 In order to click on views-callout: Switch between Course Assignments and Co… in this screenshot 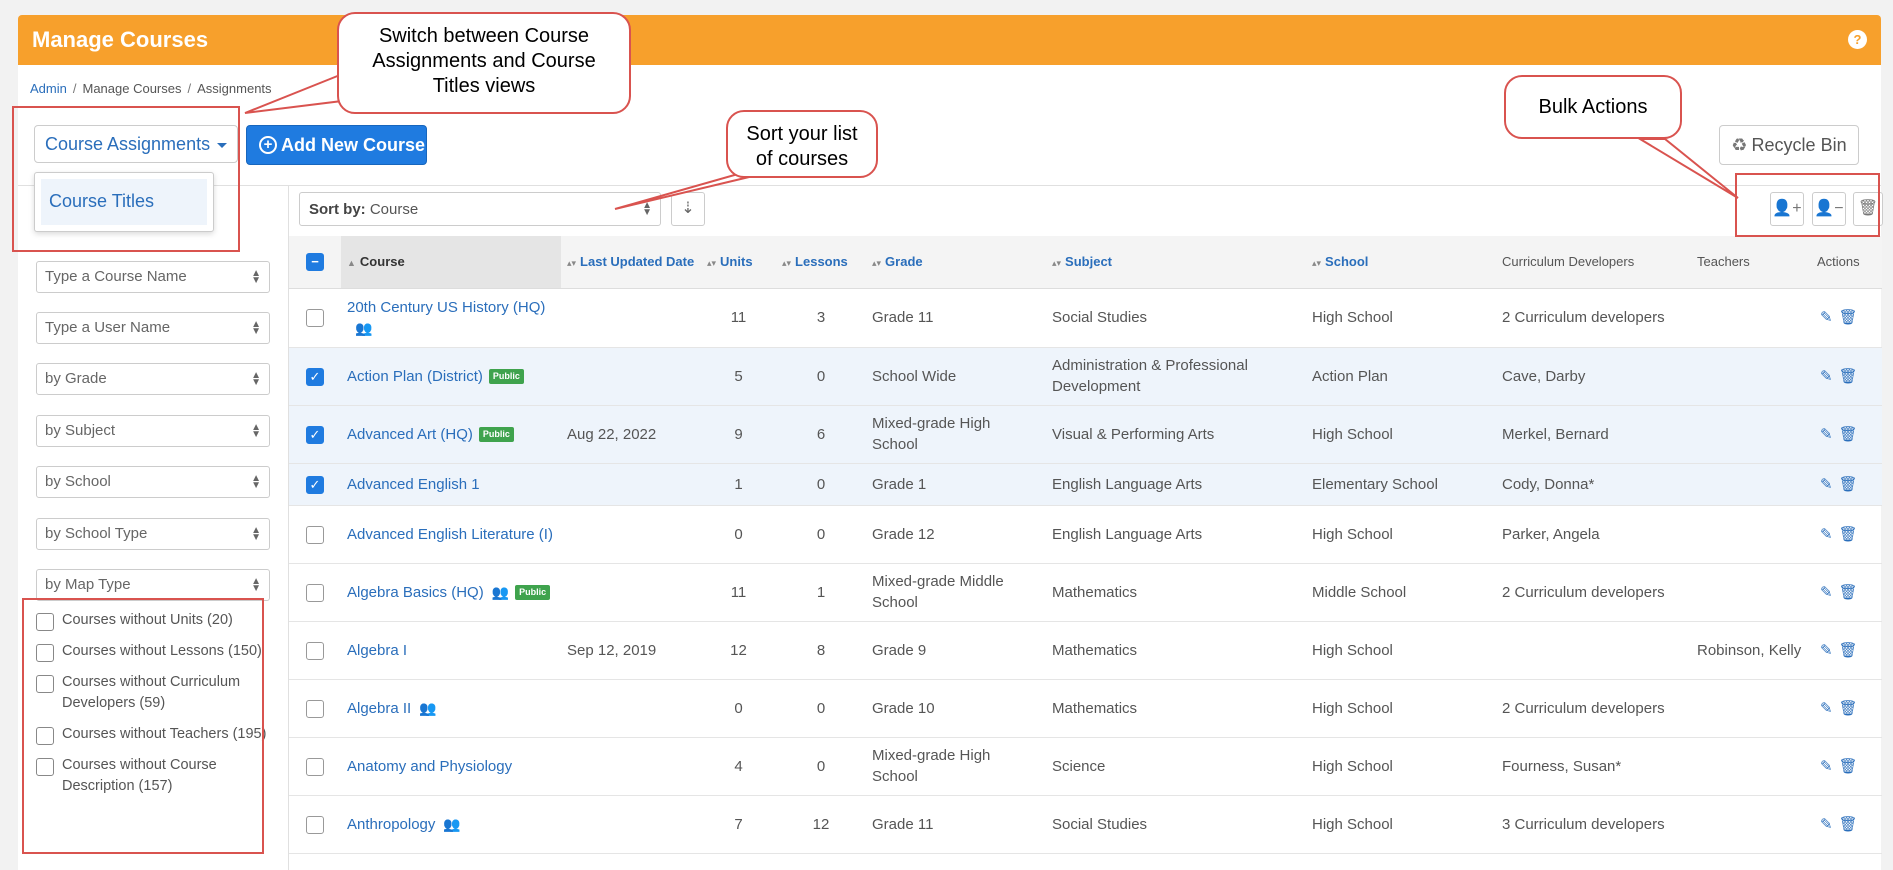, I will do `click(484, 63)`.